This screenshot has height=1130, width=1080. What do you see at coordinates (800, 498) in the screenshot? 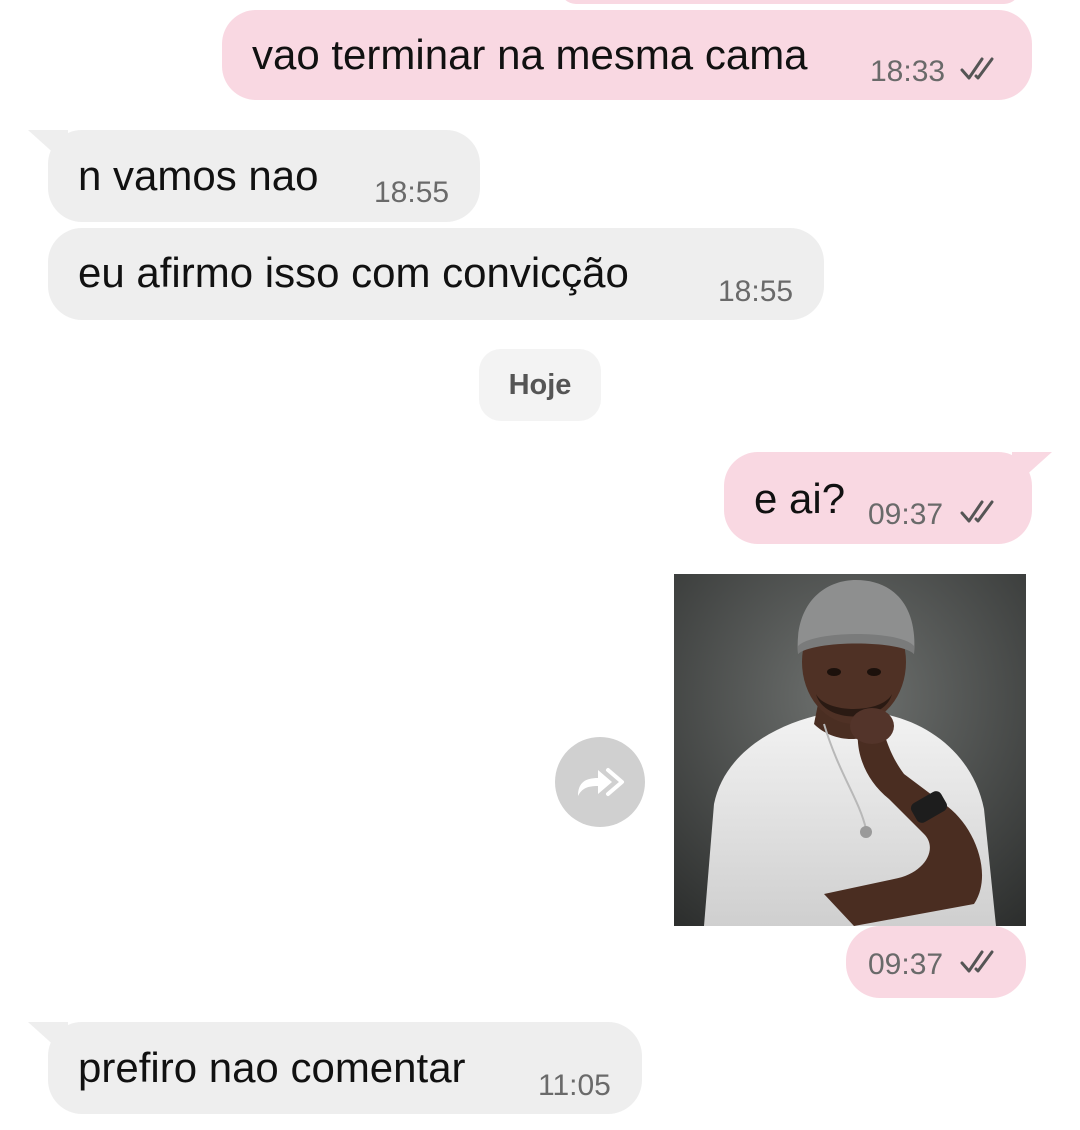
I see `message-text: e ai?` at bounding box center [800, 498].